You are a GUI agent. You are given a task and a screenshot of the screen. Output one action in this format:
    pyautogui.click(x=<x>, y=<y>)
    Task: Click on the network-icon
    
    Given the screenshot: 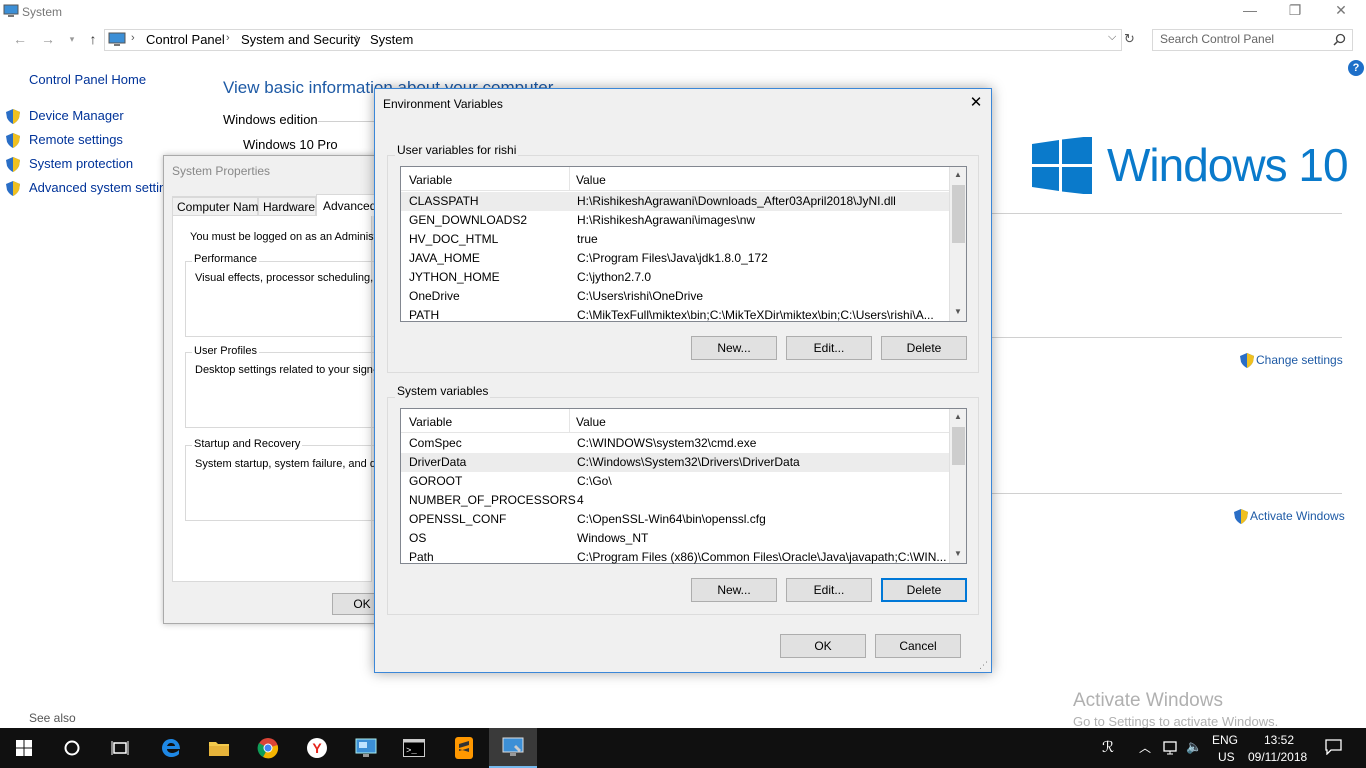 What is the action you would take?
    pyautogui.click(x=1172, y=748)
    